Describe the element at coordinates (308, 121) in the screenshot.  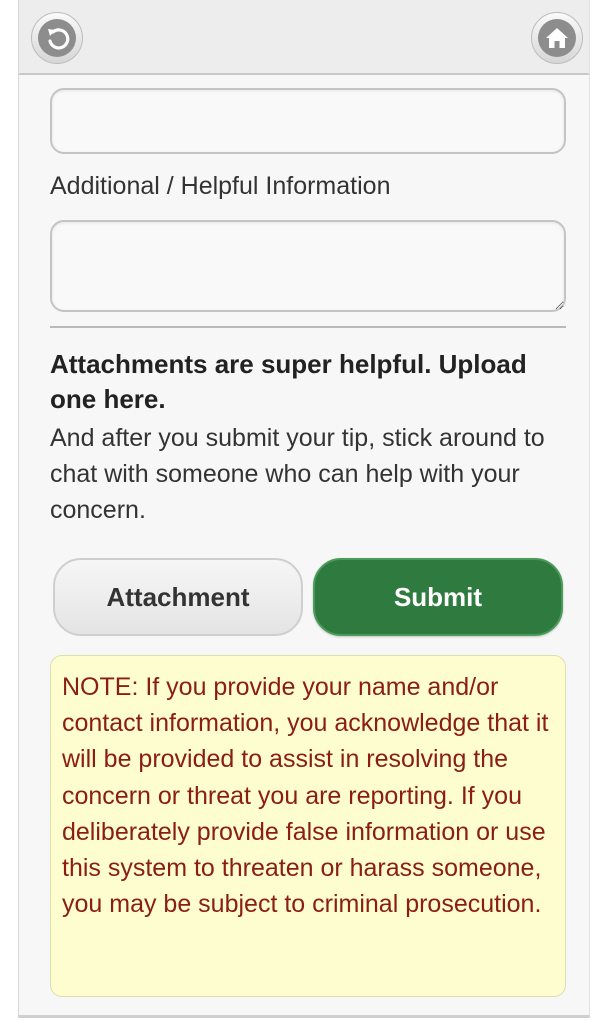
I see `top-text-field` at that location.